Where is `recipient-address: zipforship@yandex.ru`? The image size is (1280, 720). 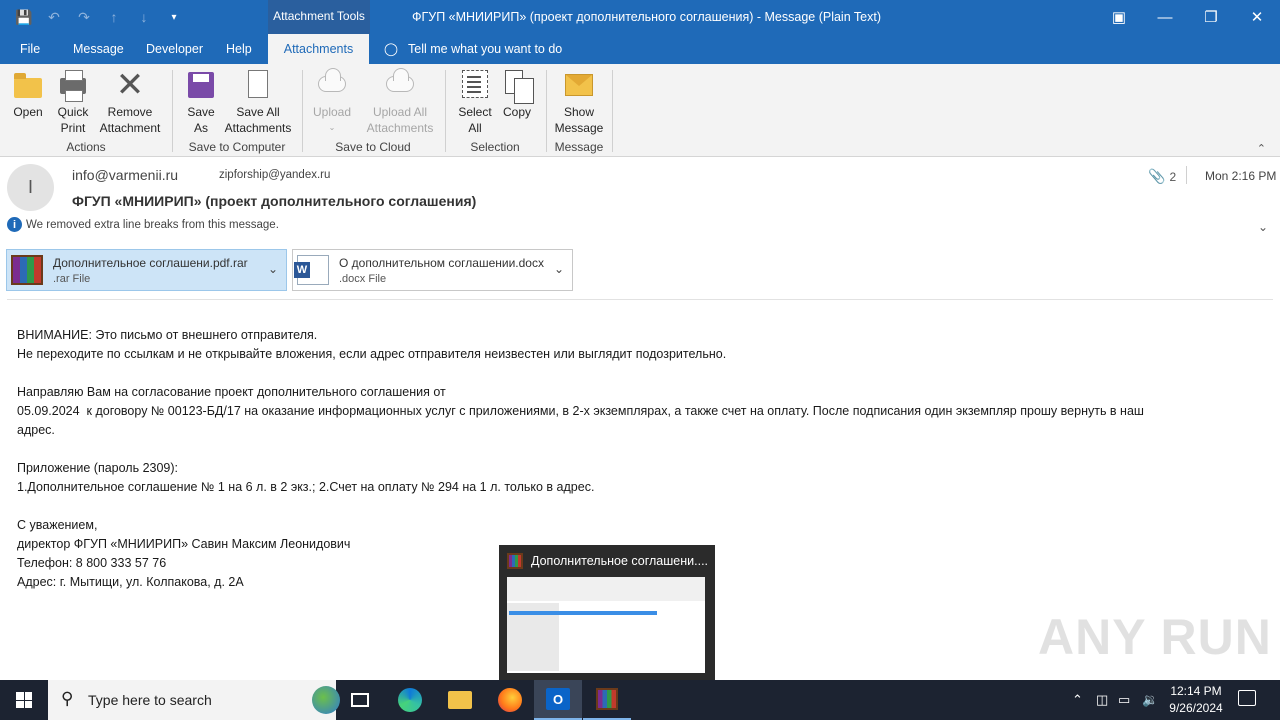 recipient-address: zipforship@yandex.ru is located at coordinates (274, 175).